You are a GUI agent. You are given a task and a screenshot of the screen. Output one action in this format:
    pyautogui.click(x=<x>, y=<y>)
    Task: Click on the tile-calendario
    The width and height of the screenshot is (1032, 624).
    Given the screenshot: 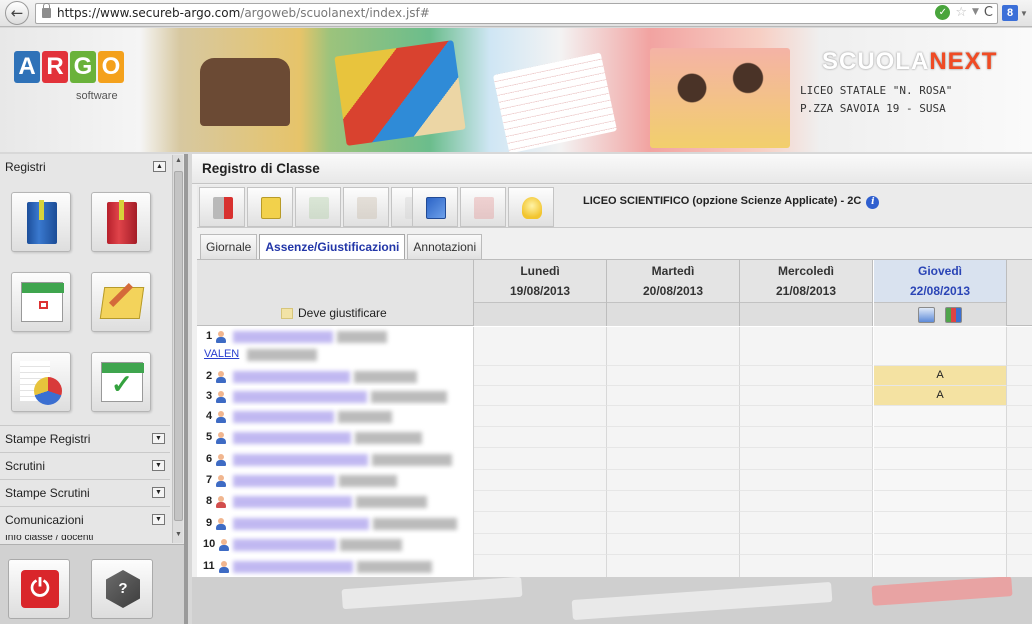 What is the action you would take?
    pyautogui.click(x=41, y=302)
    